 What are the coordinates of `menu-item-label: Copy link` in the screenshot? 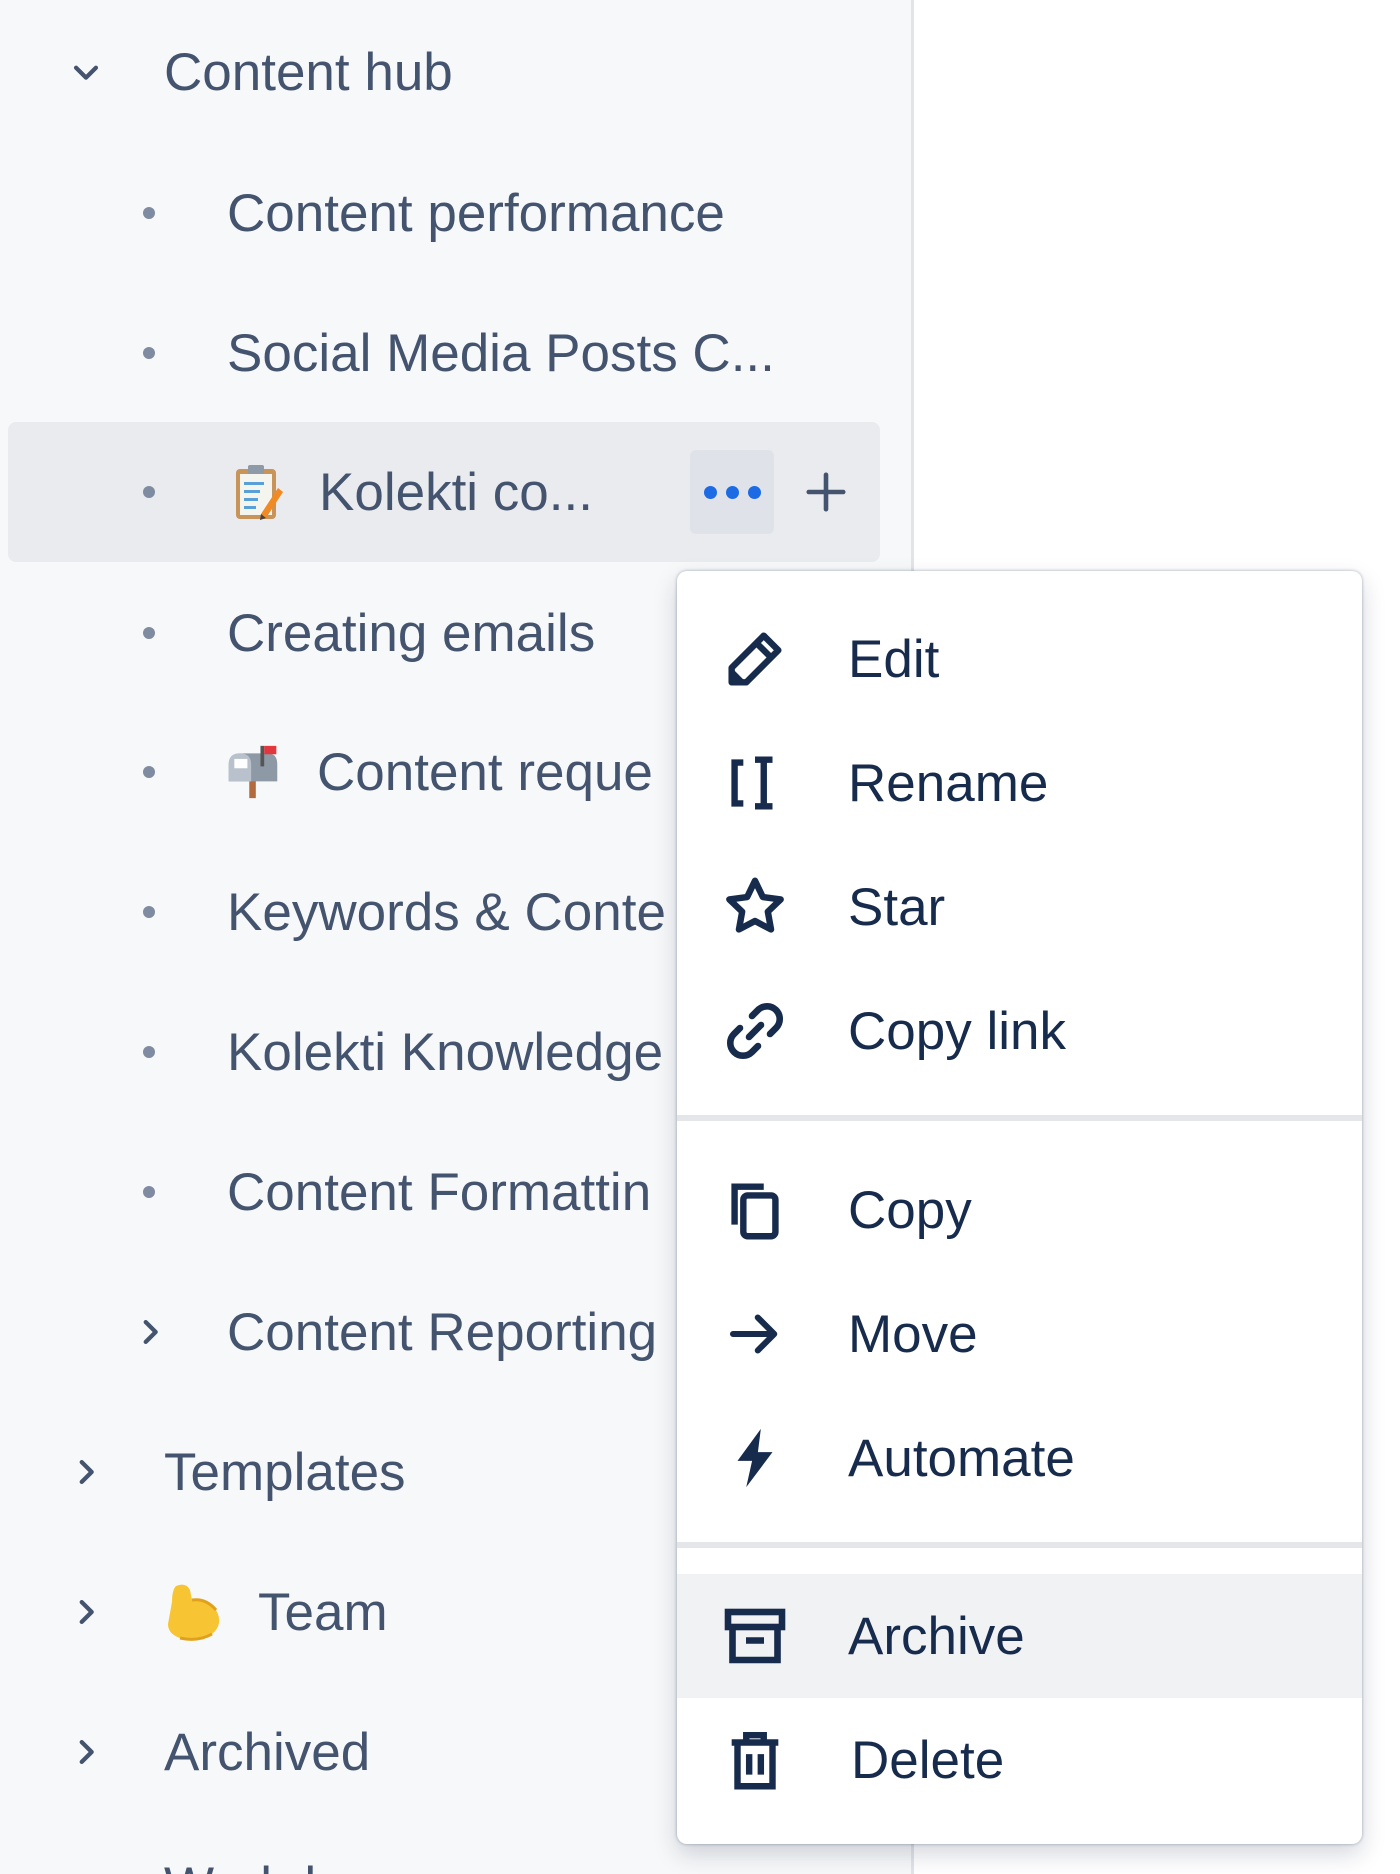 It's located at (957, 1031).